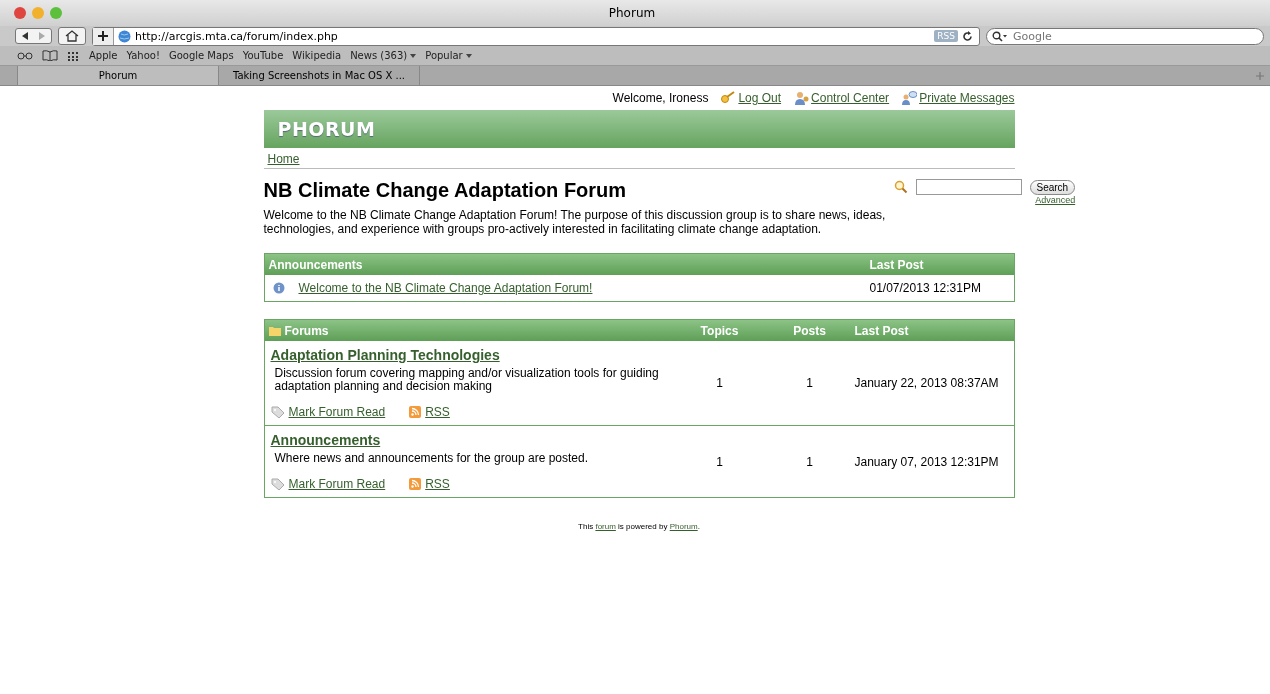 The image size is (1270, 694). I want to click on bookmark-item: YouTube, so click(263, 55).